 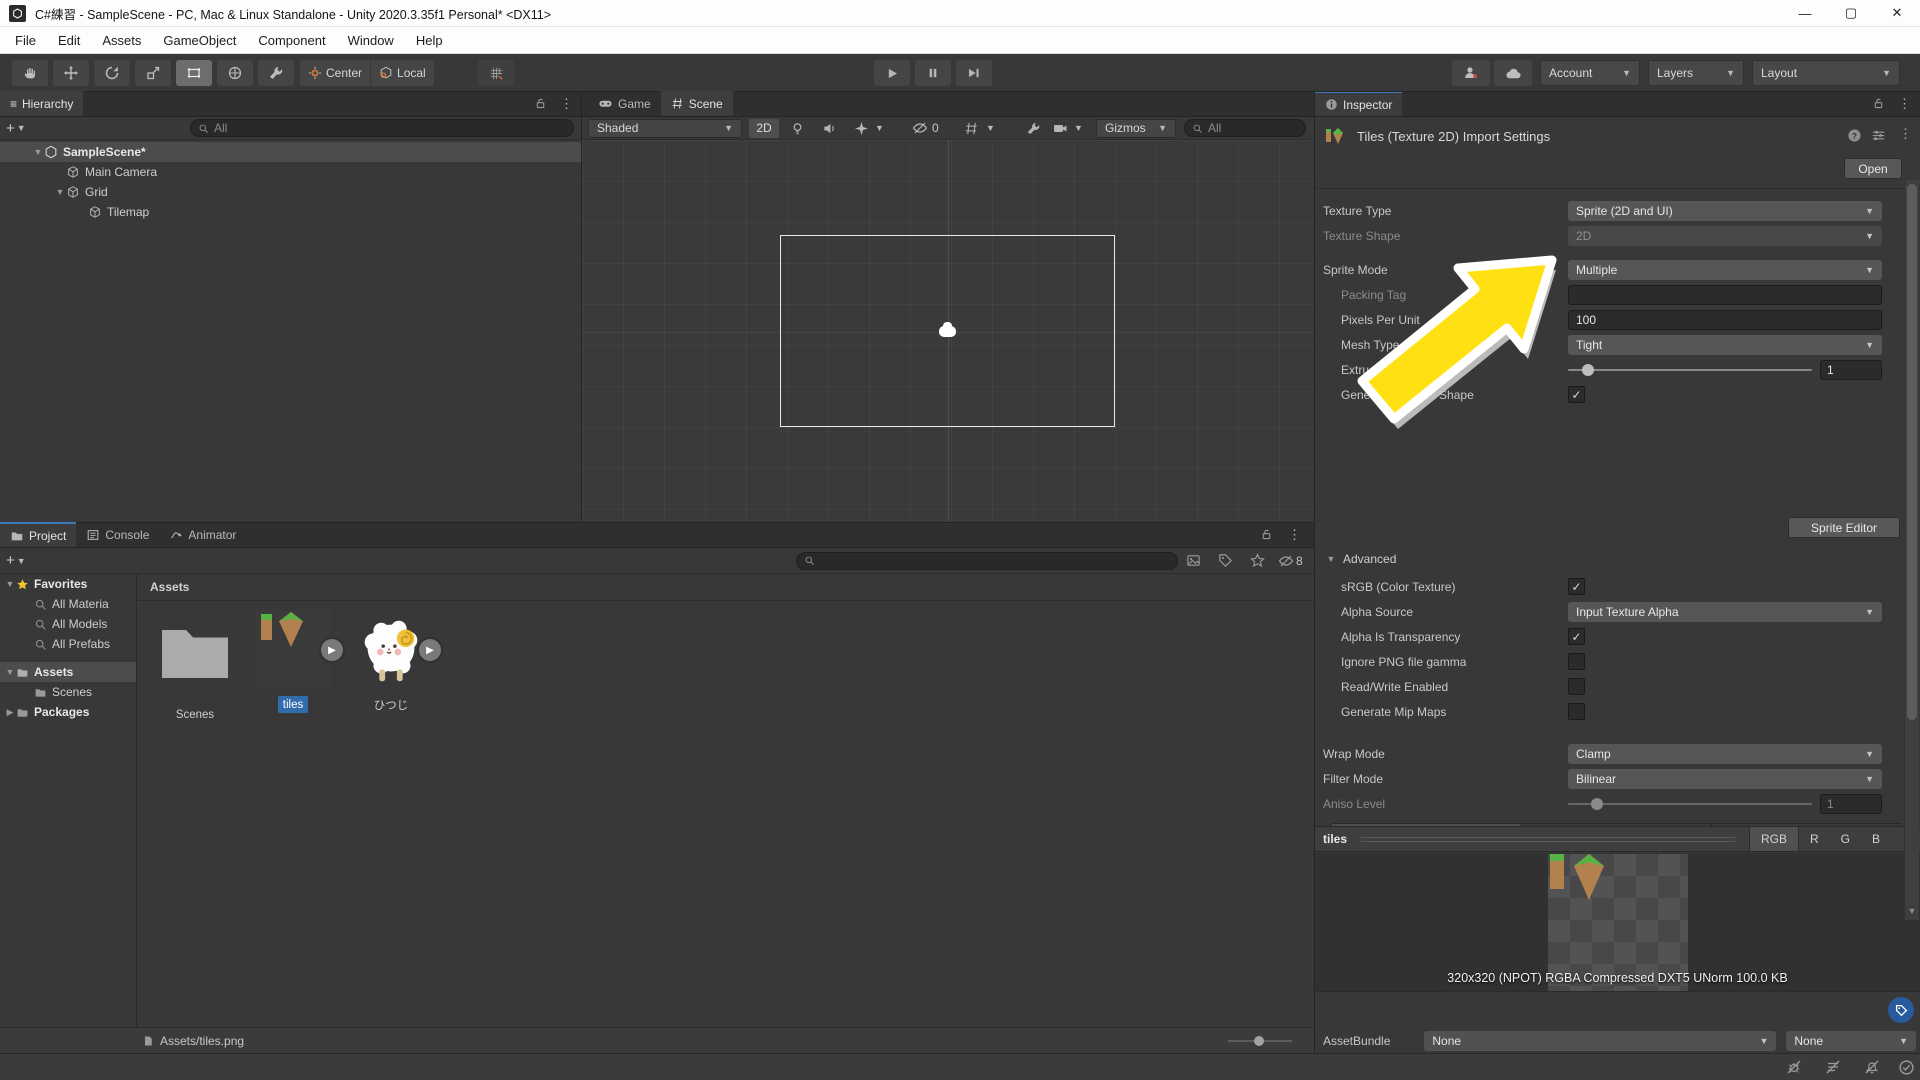 What do you see at coordinates (1690, 369) in the screenshot?
I see `extrude-edges-slider-track` at bounding box center [1690, 369].